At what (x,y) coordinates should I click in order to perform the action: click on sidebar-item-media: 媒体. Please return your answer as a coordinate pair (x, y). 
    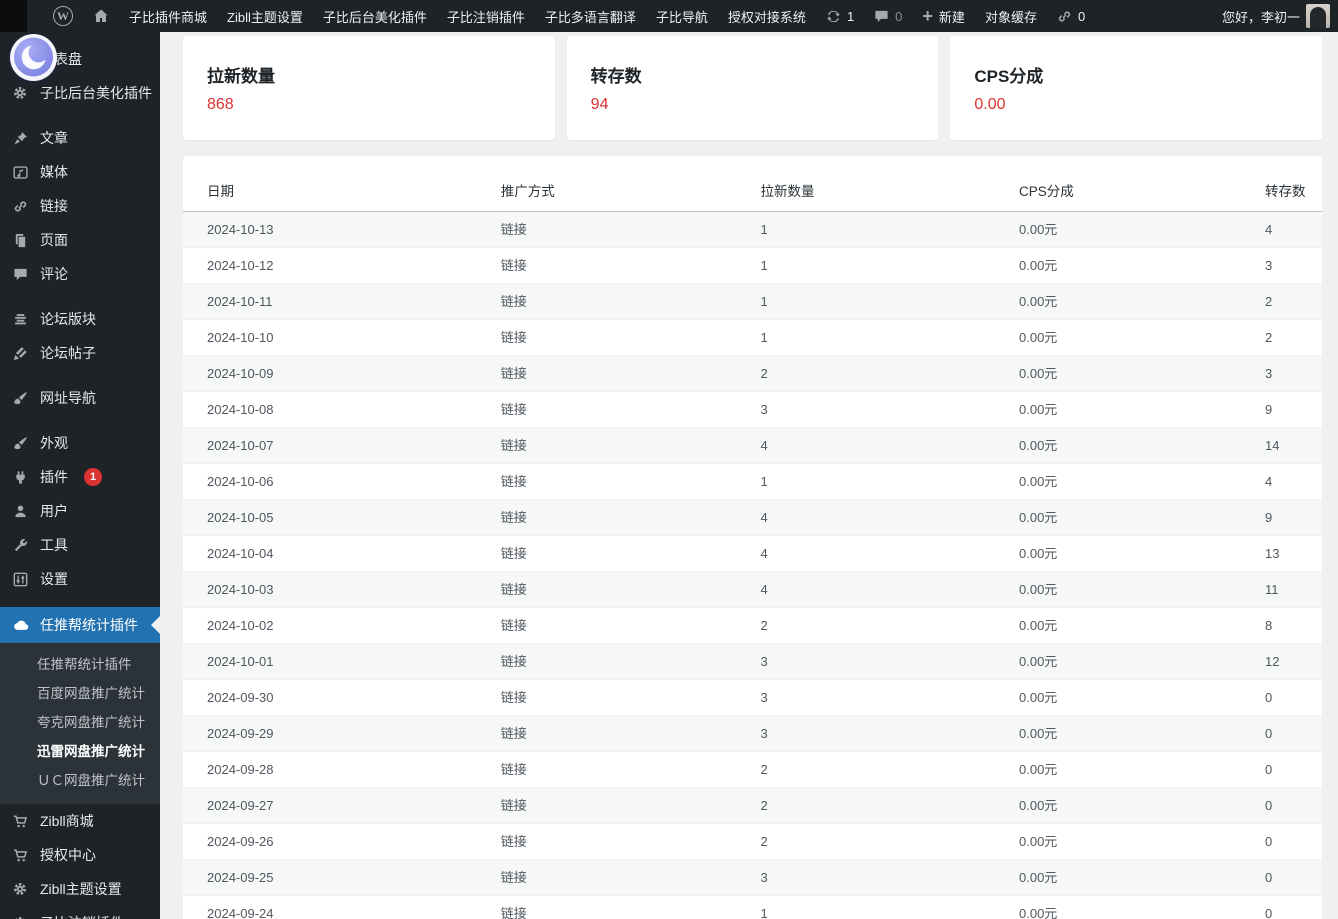
    Looking at the image, I should click on (80, 172).